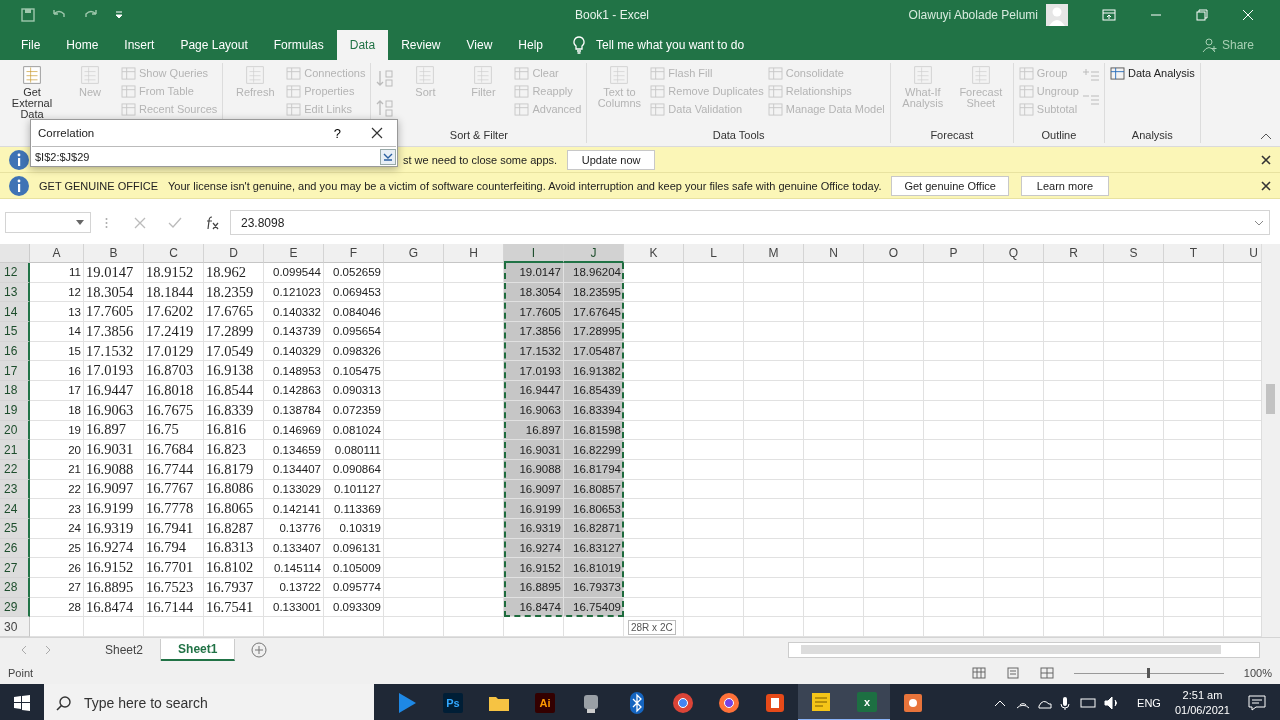 The height and width of the screenshot is (720, 1280). I want to click on page-break-icon, so click(1046, 672).